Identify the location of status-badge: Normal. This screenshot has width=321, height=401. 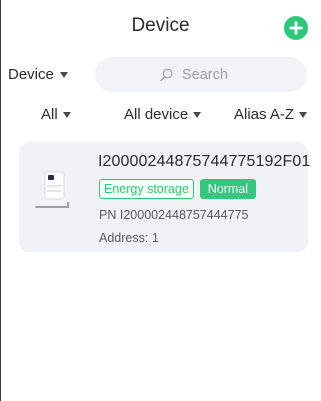
(228, 189).